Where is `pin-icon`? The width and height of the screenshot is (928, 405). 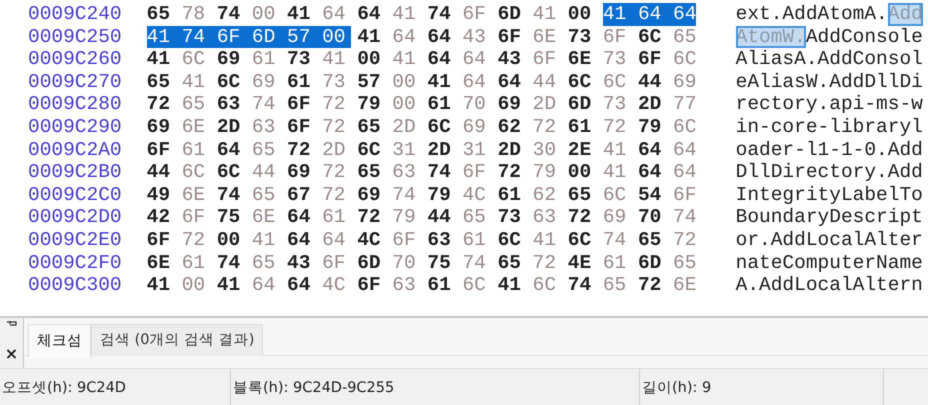
pin-icon is located at coordinates (11, 324).